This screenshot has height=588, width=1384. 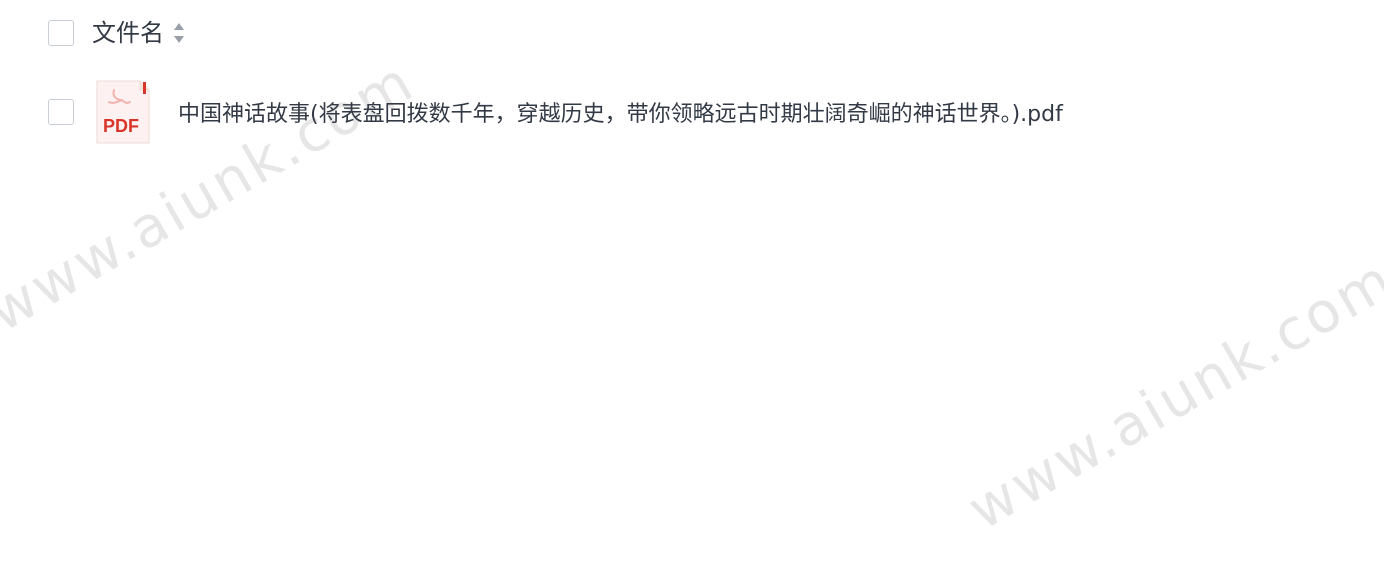 What do you see at coordinates (61, 33) in the screenshot?
I see `select-all-checkbox` at bounding box center [61, 33].